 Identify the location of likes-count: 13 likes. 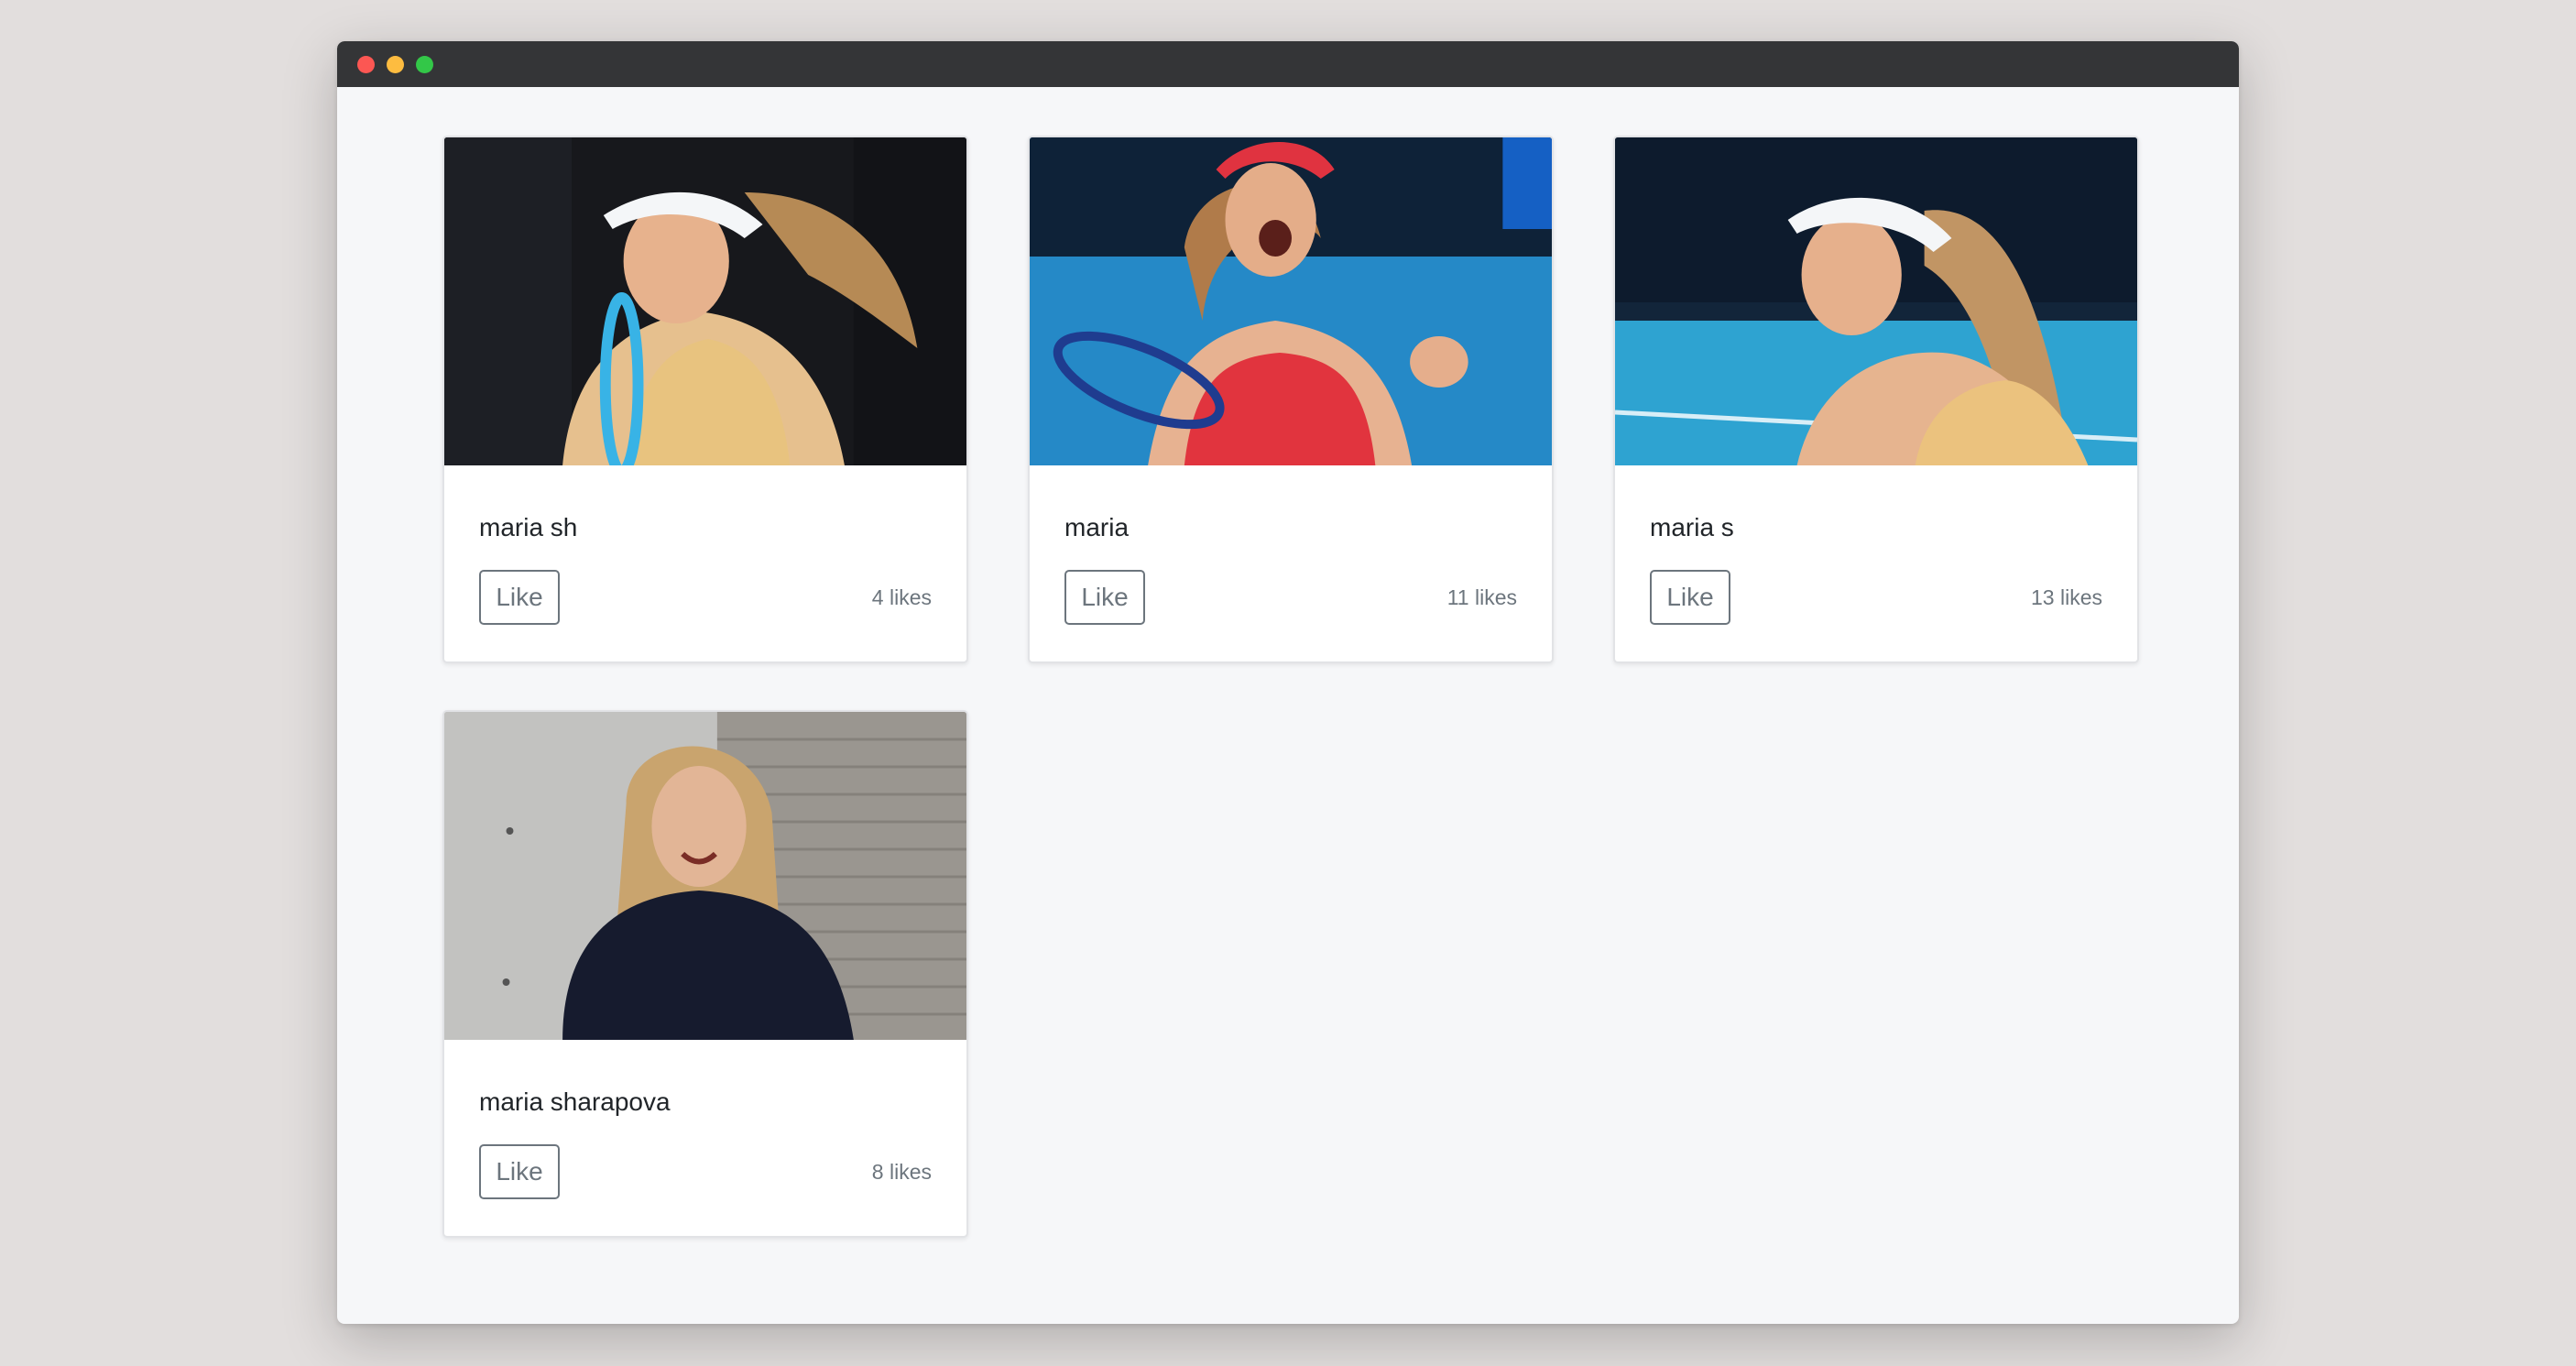
(2067, 597).